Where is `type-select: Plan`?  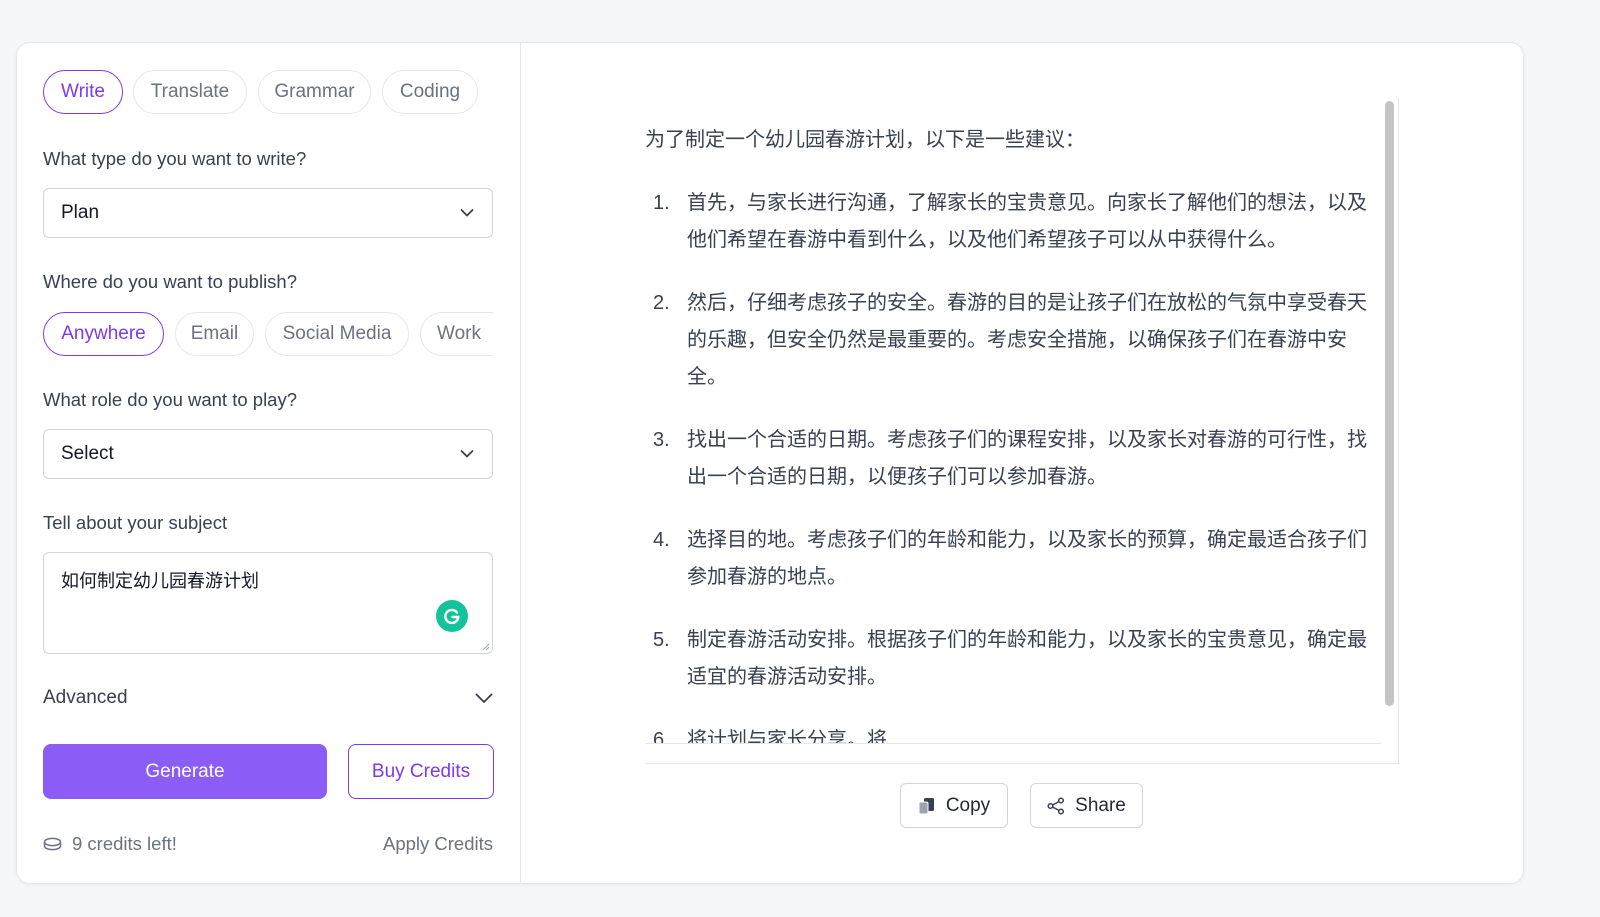 type-select: Plan is located at coordinates (268, 213).